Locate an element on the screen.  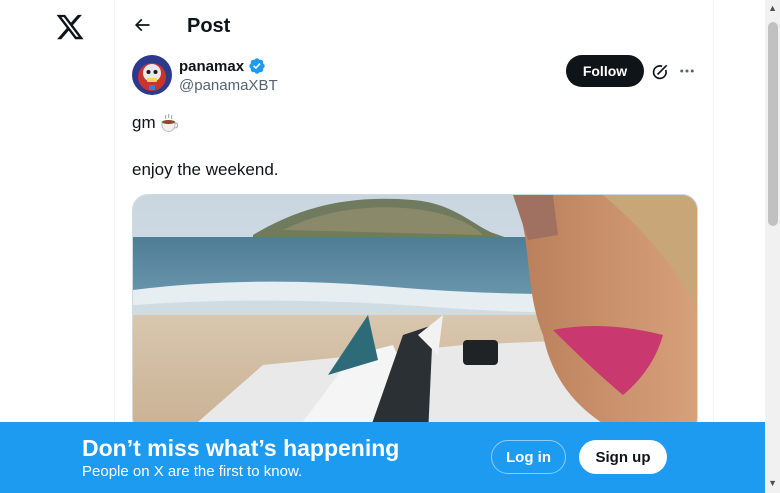
author-name-row: panamax is located at coordinates (222, 66).